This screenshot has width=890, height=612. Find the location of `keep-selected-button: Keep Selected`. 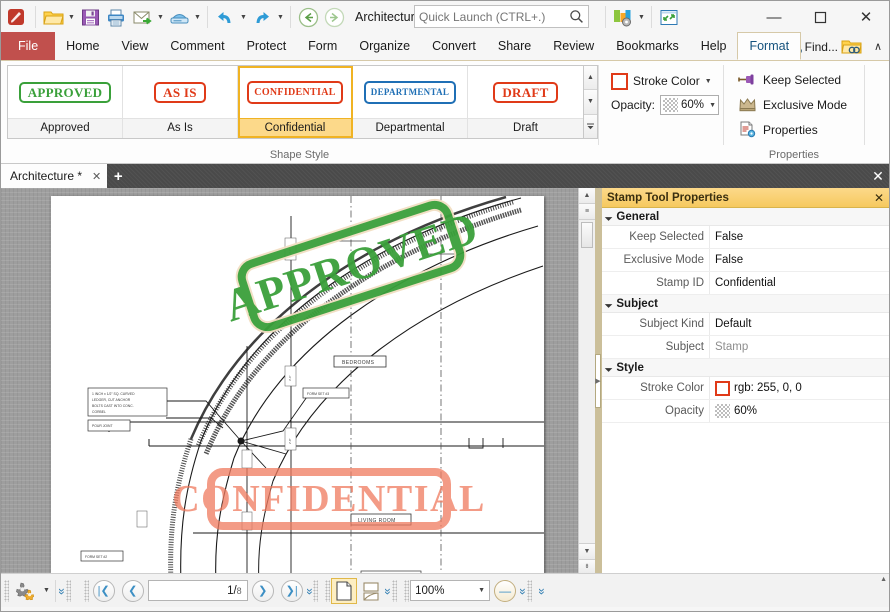

keep-selected-button: Keep Selected is located at coordinates (794, 79).